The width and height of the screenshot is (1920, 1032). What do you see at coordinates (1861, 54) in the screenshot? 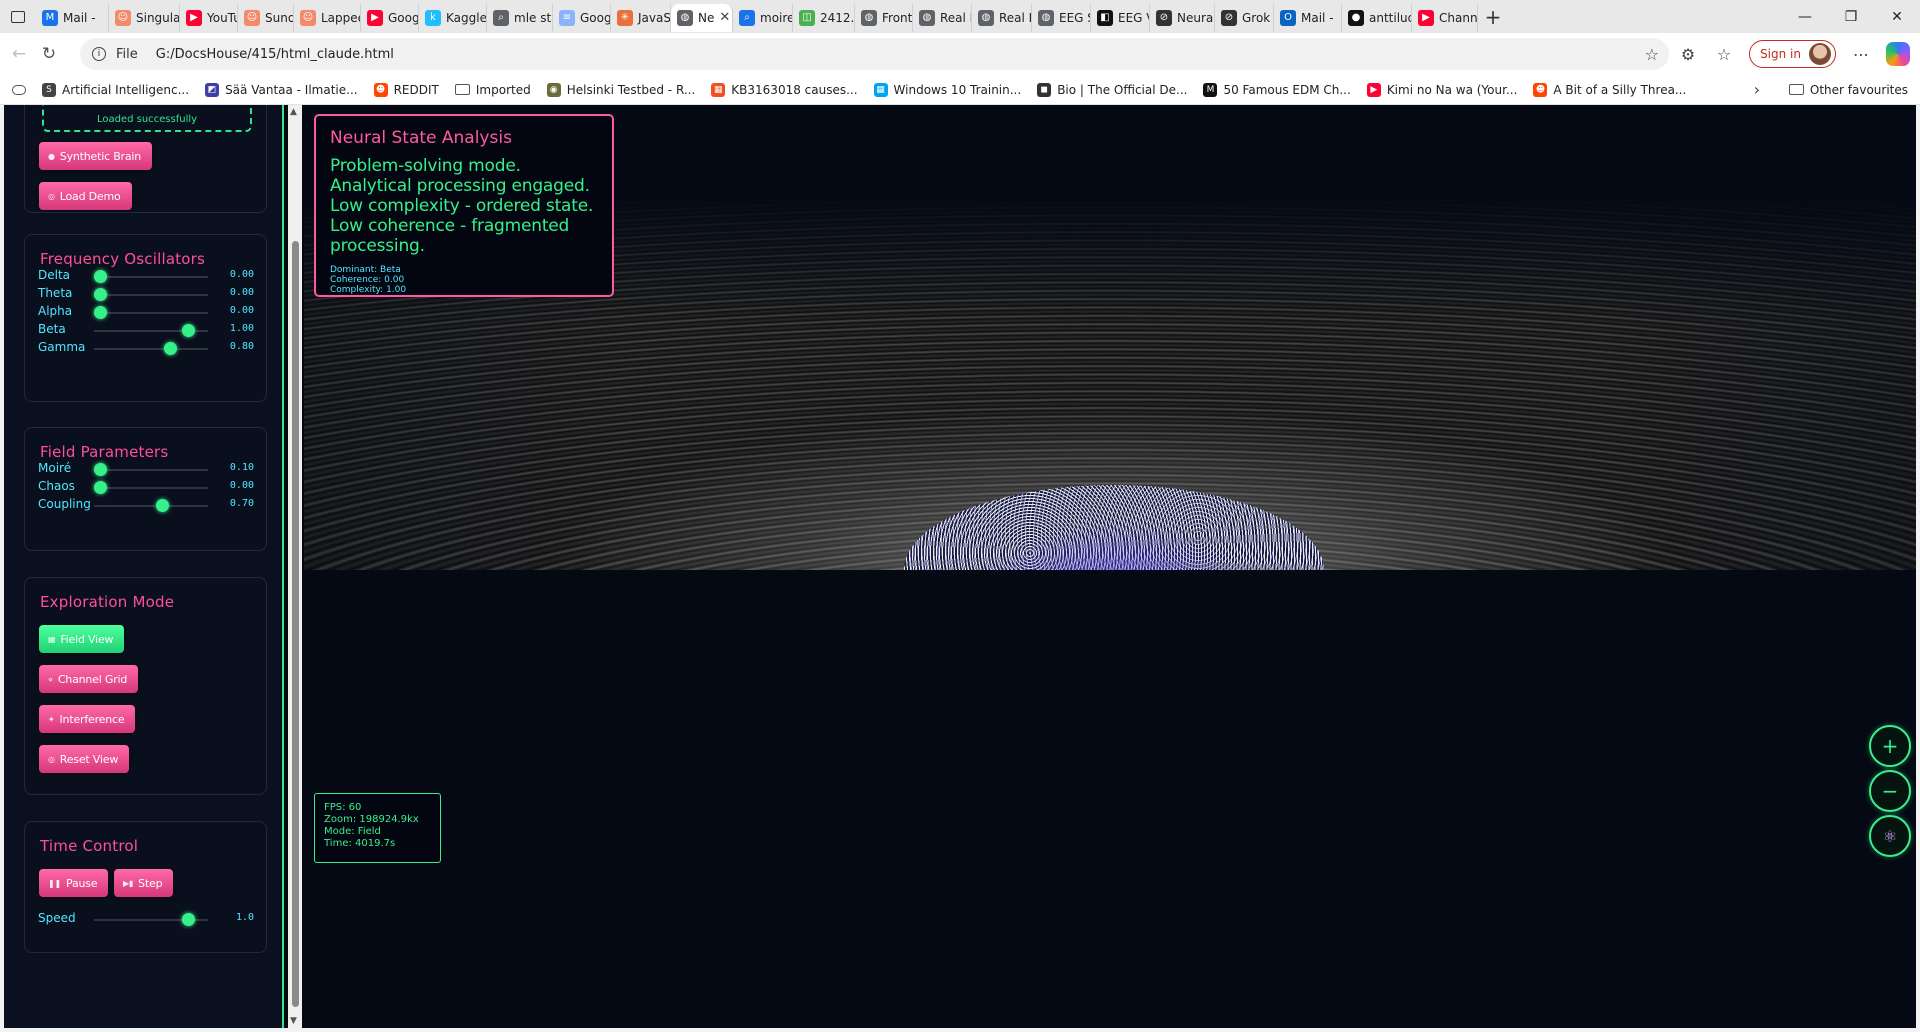
I see `more-options-icon: ⋯` at bounding box center [1861, 54].